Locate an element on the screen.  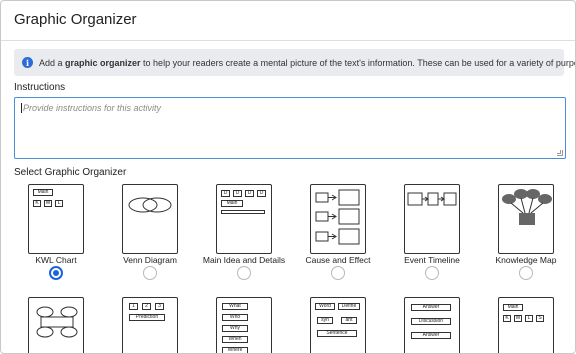
option-kwls-chart: Main K W L S is located at coordinates (526, 325).